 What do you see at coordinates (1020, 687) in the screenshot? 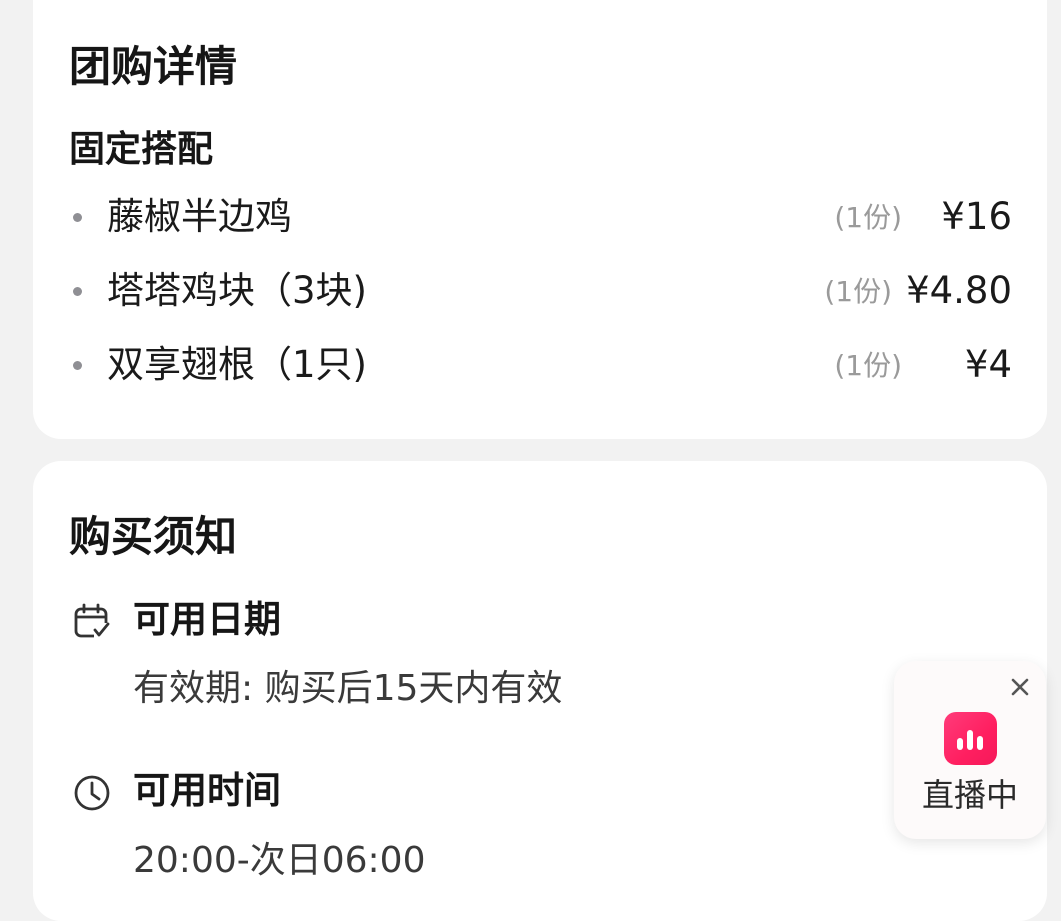
I see `close-icon` at bounding box center [1020, 687].